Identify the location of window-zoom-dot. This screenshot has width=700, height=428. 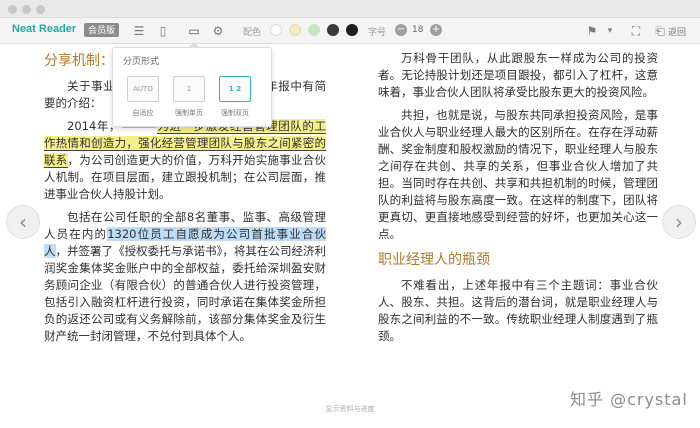
(40, 9).